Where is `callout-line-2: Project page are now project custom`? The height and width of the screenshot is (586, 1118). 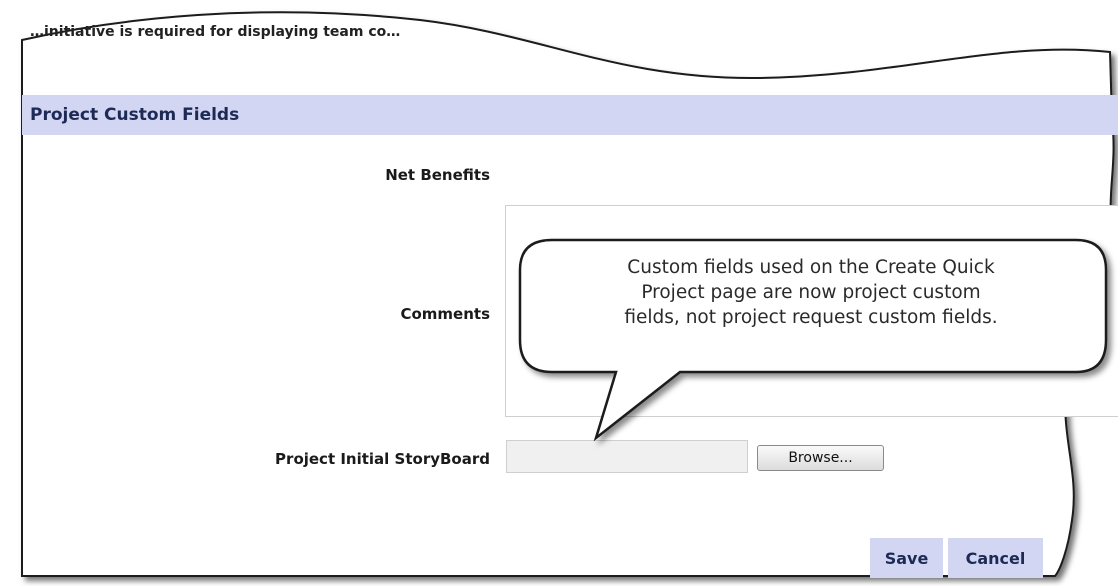 callout-line-2: Project page are now project custom is located at coordinates (811, 292).